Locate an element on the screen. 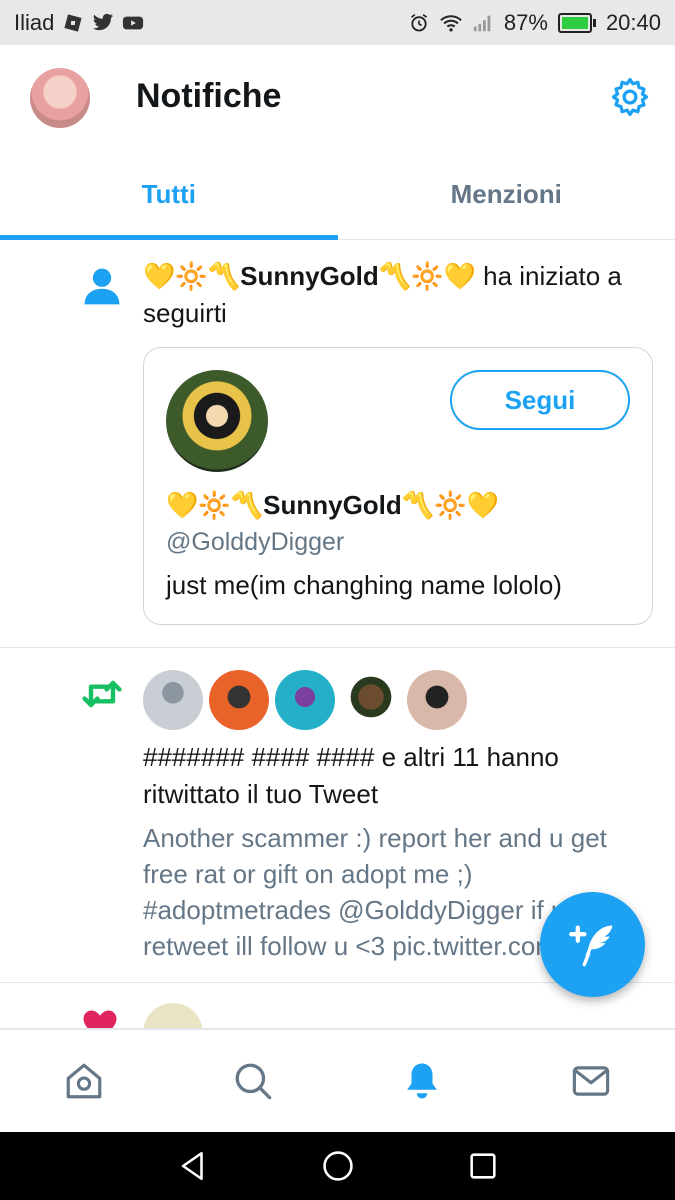 This screenshot has width=675, height=1200. recents-icon is located at coordinates (483, 1166).